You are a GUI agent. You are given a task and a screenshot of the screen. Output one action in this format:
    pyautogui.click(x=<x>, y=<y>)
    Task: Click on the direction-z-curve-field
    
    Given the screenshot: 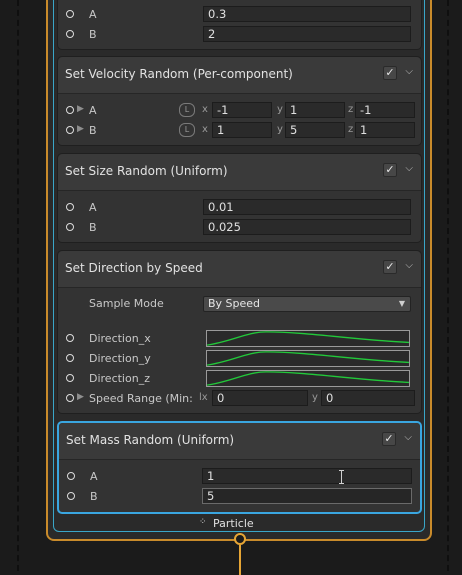 What is the action you would take?
    pyautogui.click(x=308, y=378)
    